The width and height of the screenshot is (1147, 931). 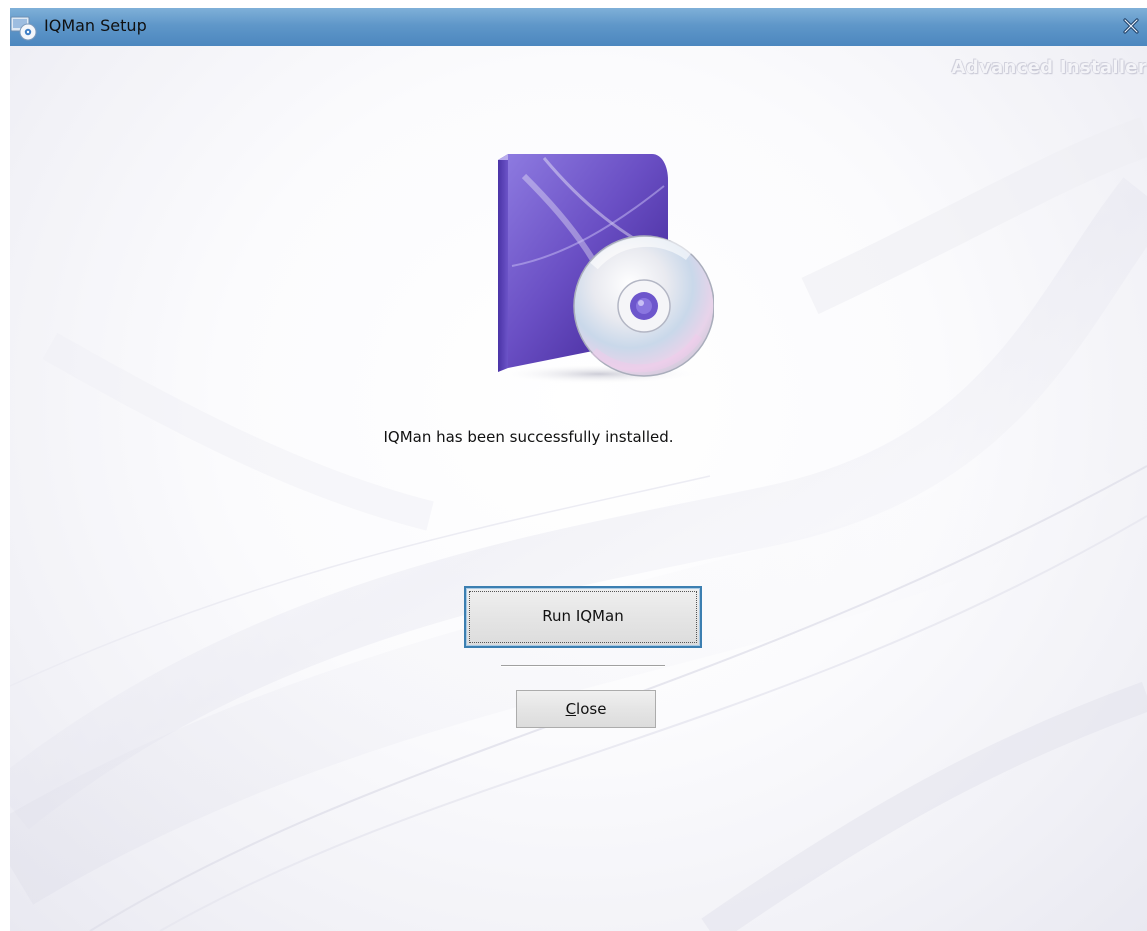 What do you see at coordinates (528, 437) in the screenshot?
I see `install-success-message: IQMan has been successfully installed.` at bounding box center [528, 437].